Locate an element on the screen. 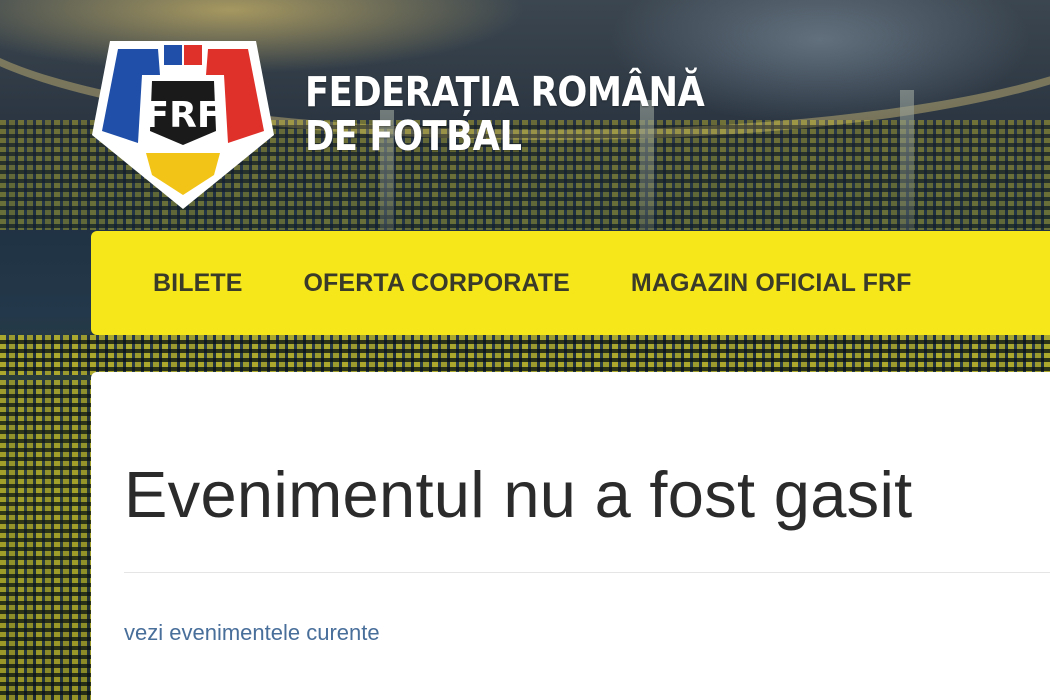  stadium-seats-left is located at coordinates (46, 540).